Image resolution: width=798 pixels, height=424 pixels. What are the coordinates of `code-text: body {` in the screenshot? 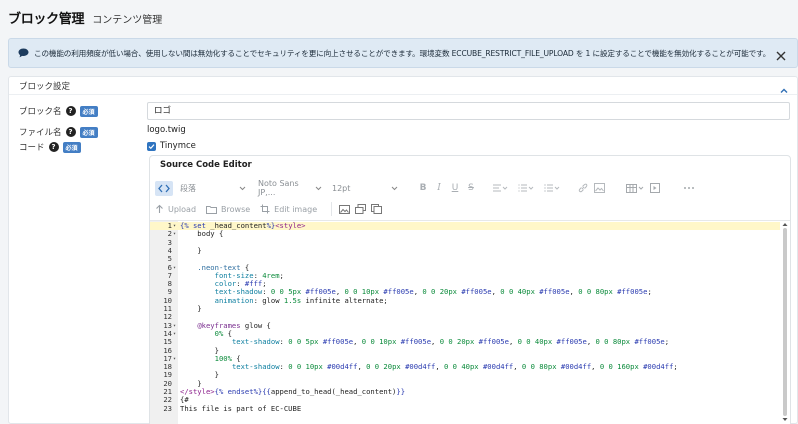 It's located at (202, 234).